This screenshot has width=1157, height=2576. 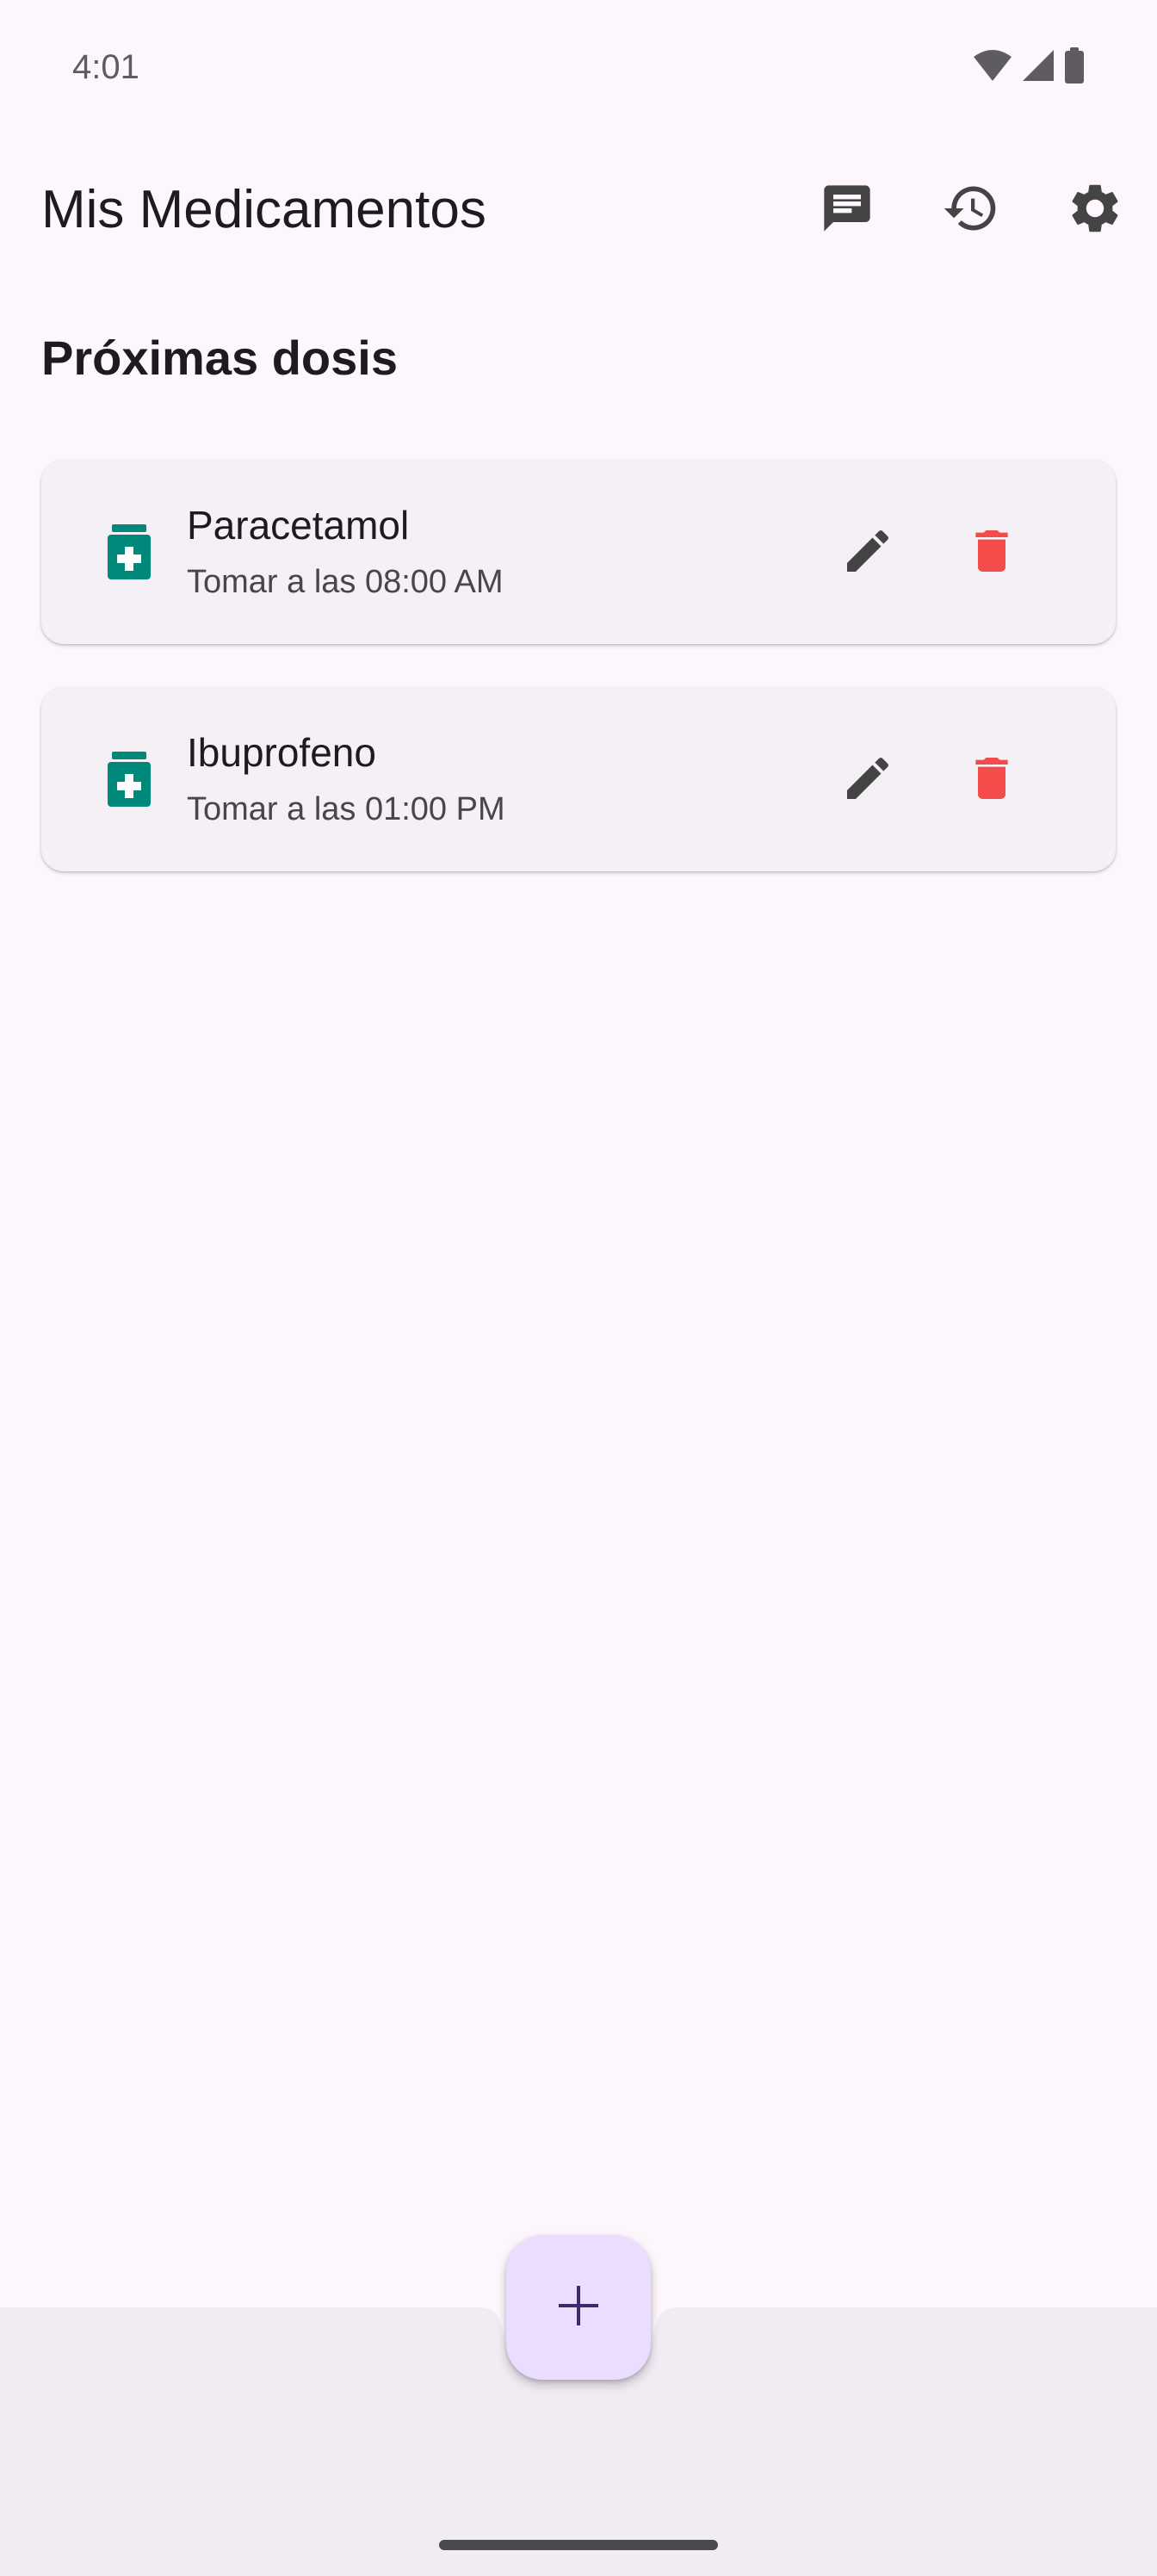 I want to click on settings-icon, so click(x=1095, y=210).